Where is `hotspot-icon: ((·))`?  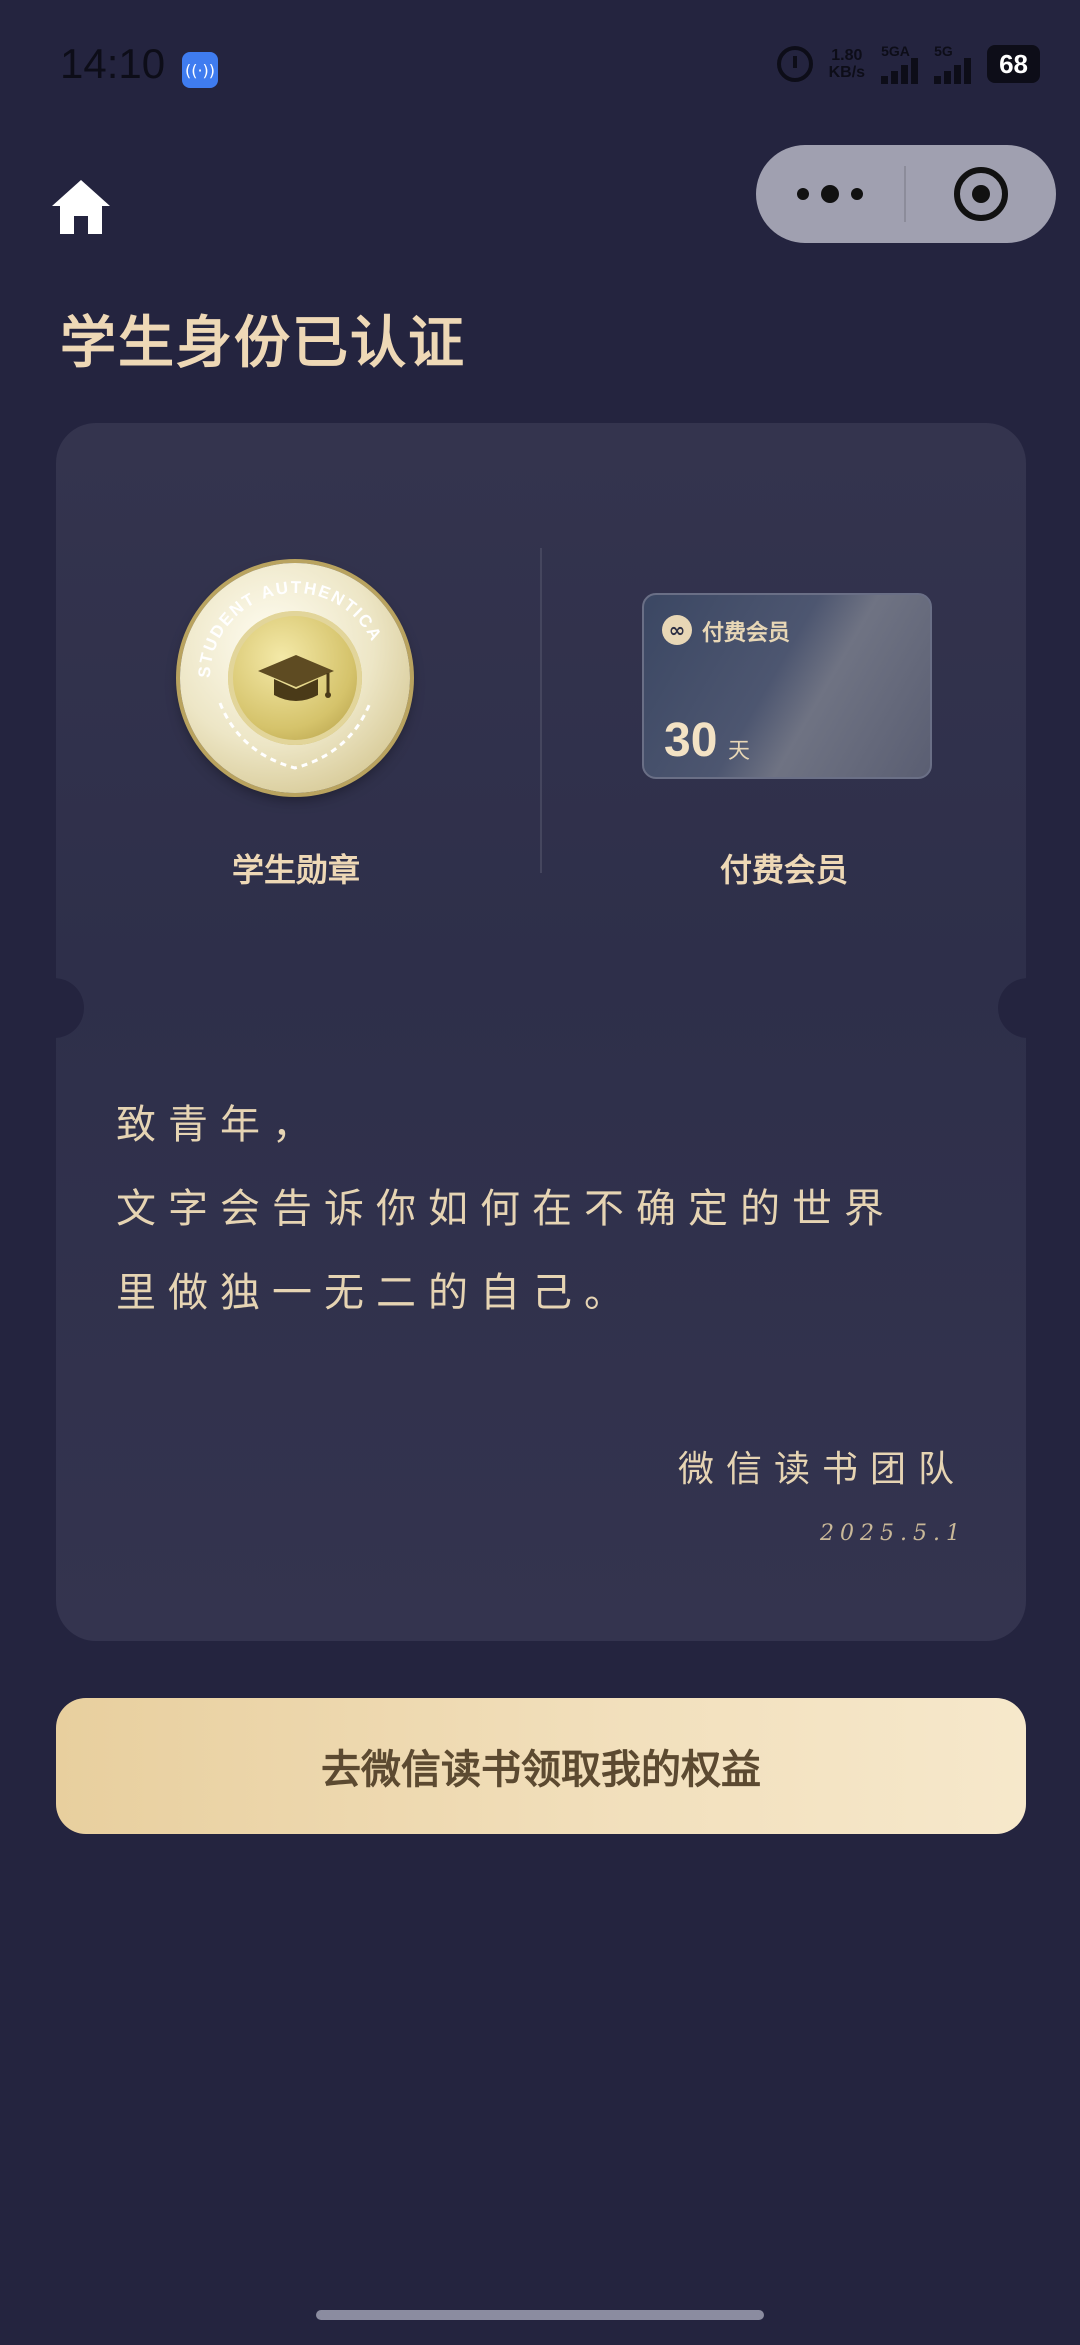 hotspot-icon: ((·)) is located at coordinates (200, 70).